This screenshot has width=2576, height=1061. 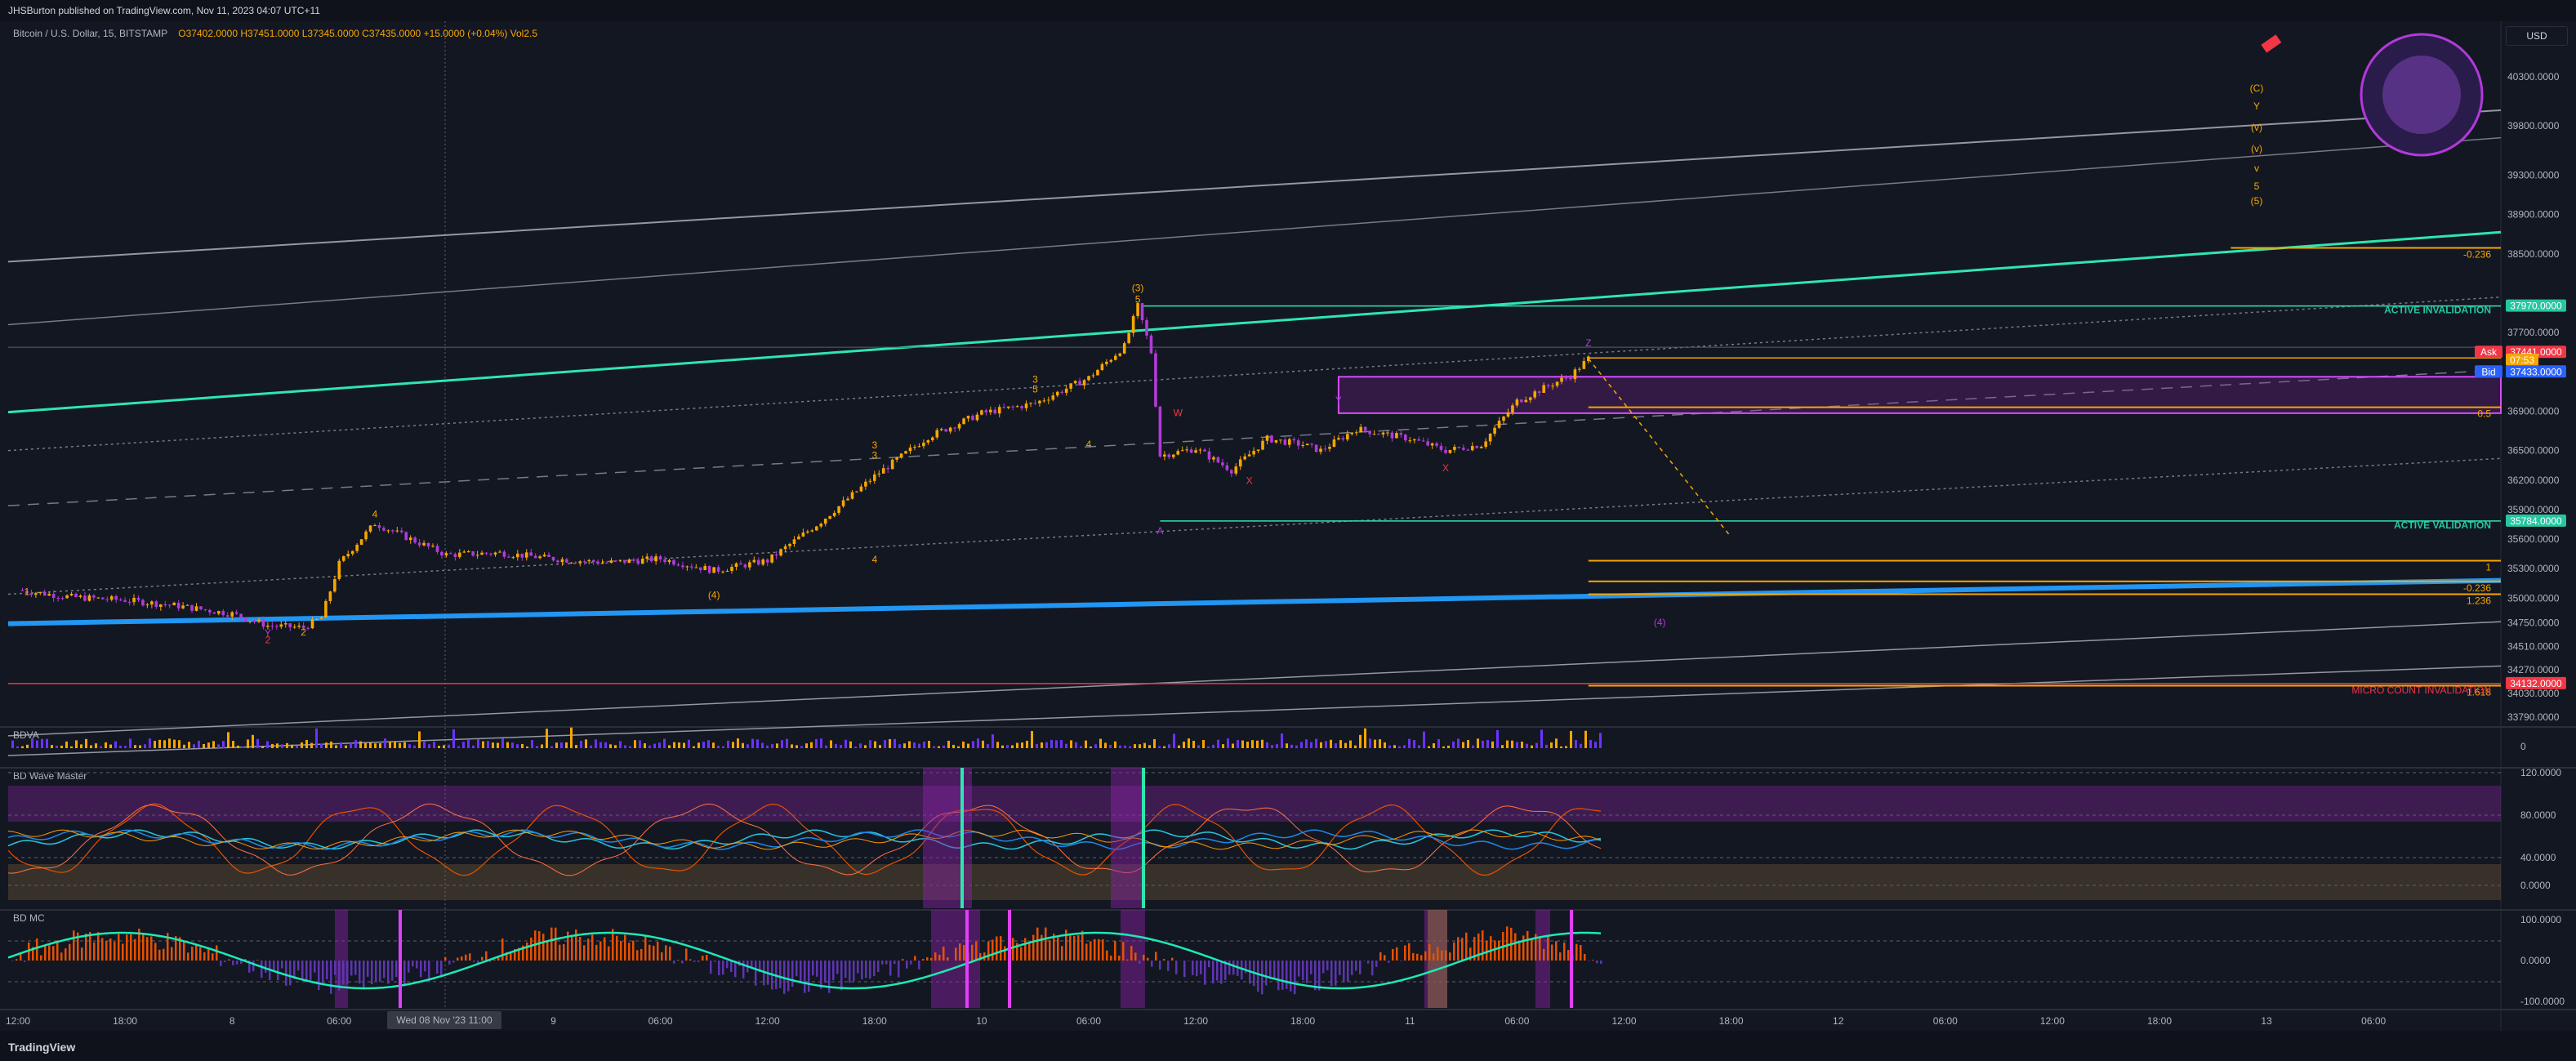 What do you see at coordinates (2537, 36) in the screenshot?
I see `currency-button: USD` at bounding box center [2537, 36].